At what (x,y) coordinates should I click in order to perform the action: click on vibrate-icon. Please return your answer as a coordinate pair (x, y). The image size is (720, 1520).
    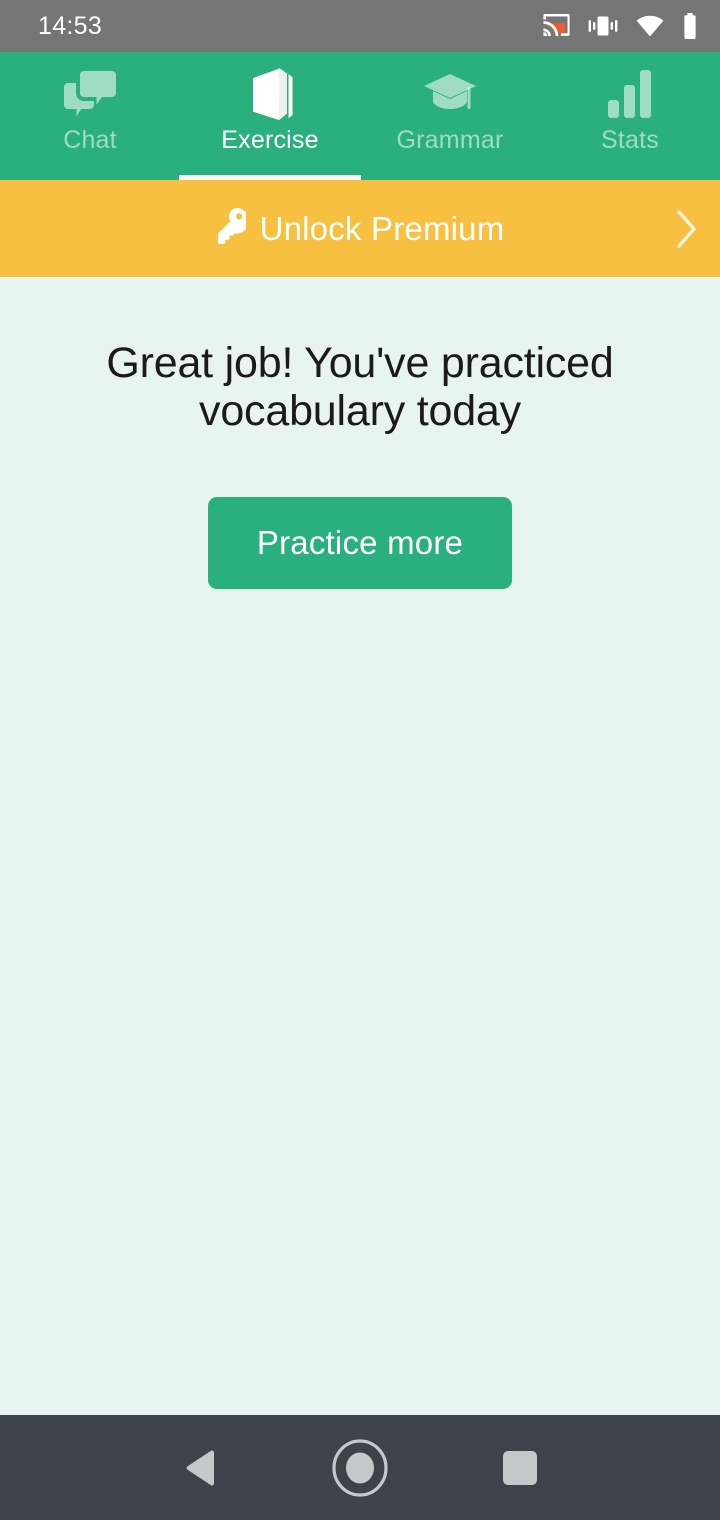
    Looking at the image, I should click on (603, 26).